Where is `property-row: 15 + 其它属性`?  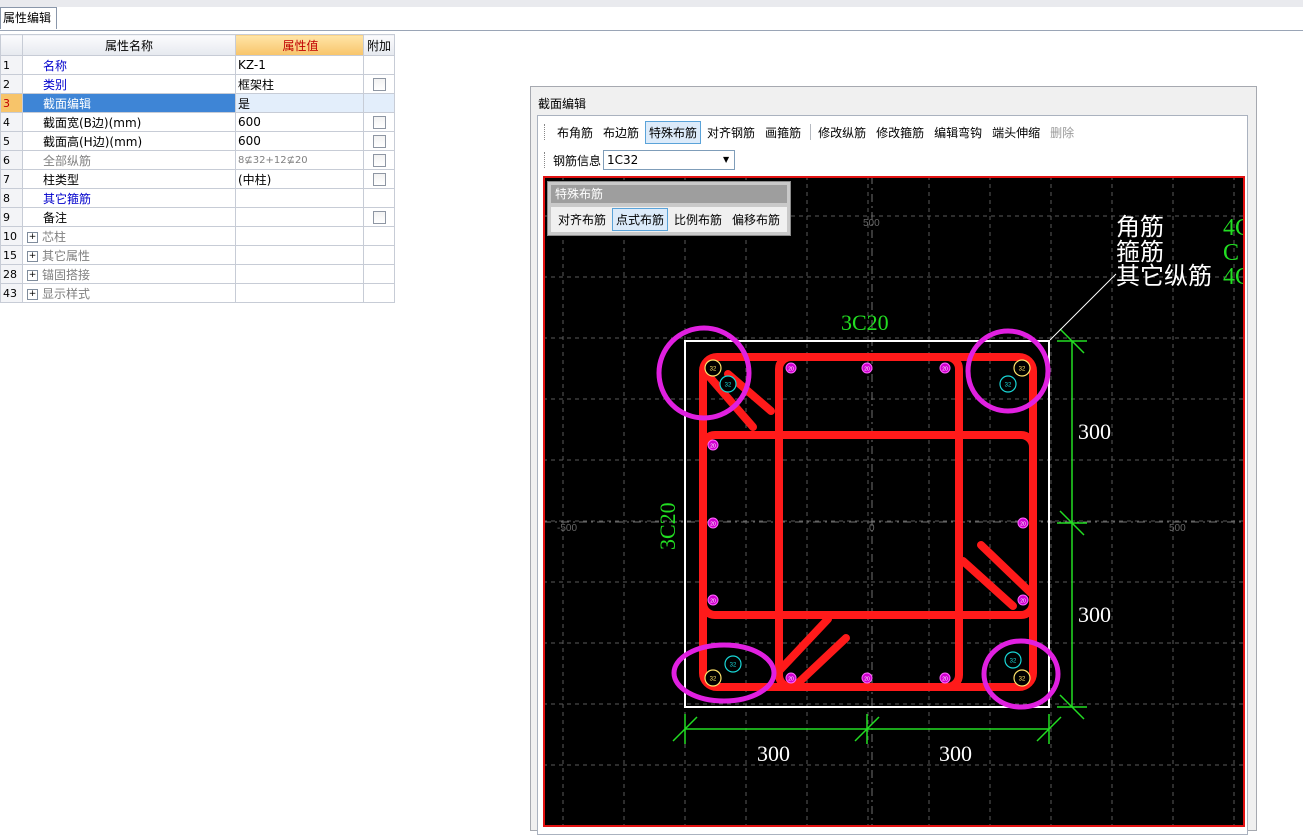 property-row: 15 + 其它属性 is located at coordinates (197, 255).